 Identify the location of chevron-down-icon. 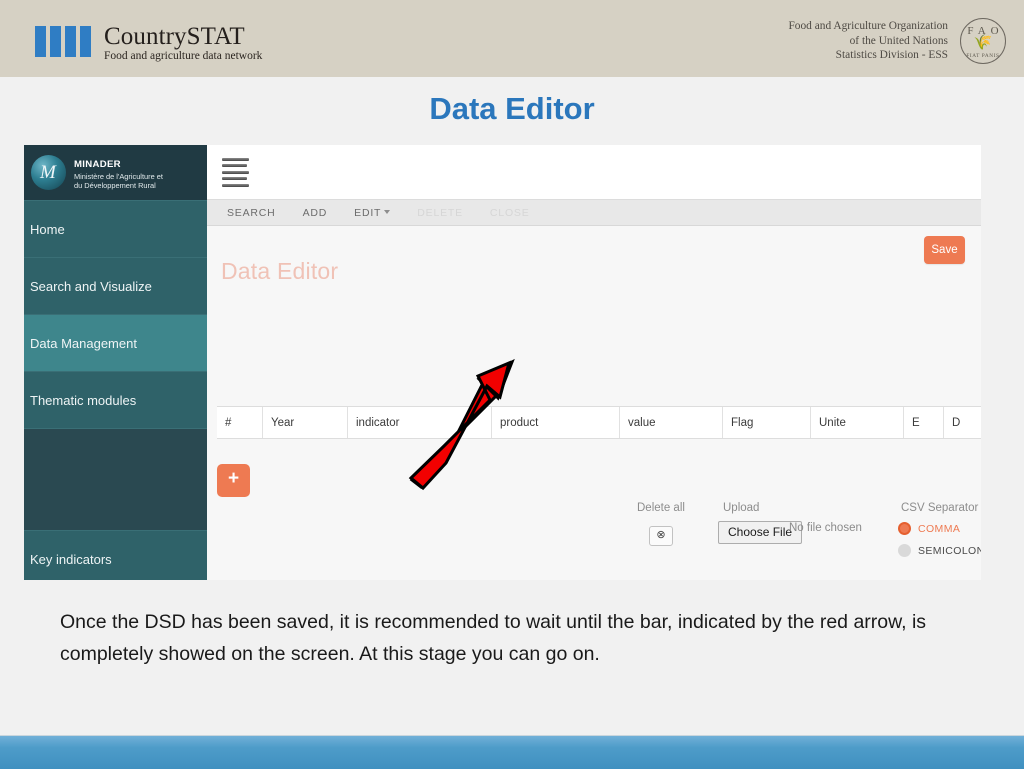
(387, 212).